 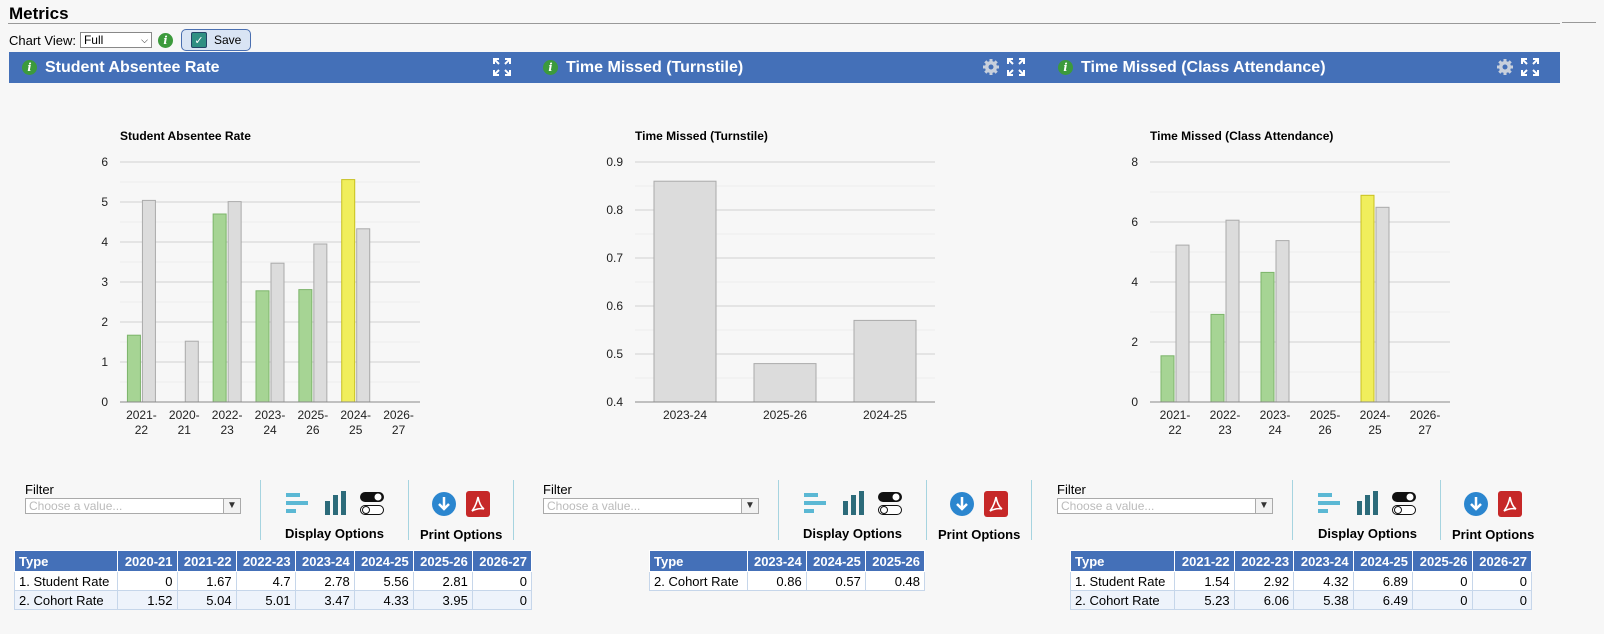 I want to click on x-tick-label: 2021-22, so click(x=141, y=422).